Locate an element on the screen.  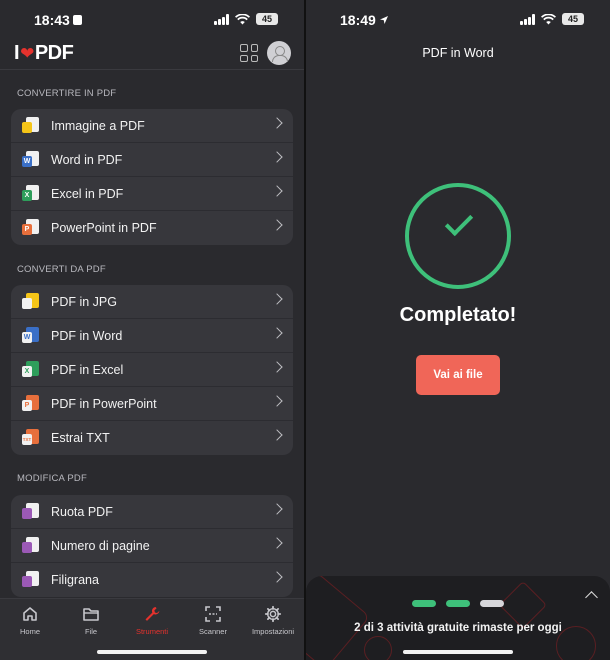
tab-file: File is located at coordinates (91, 620).